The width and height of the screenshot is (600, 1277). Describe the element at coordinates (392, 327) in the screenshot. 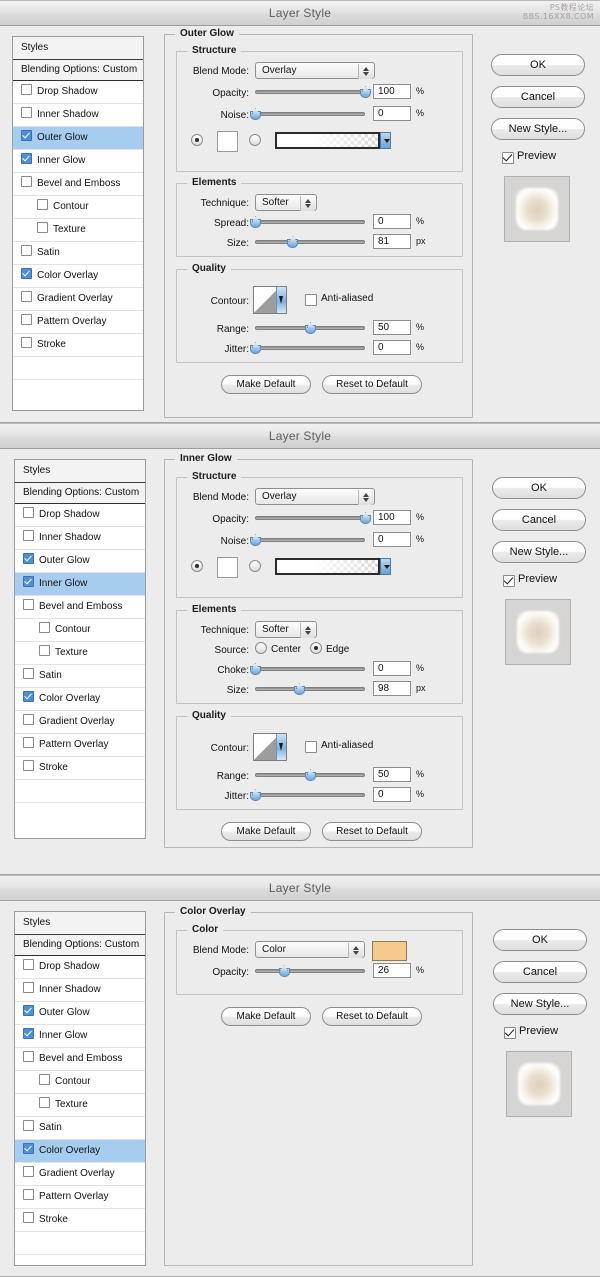

I see `range-input: 50` at that location.